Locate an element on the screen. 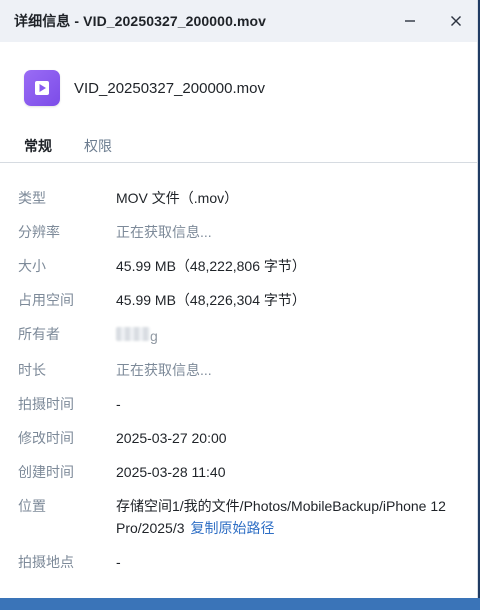 The image size is (480, 610). file-header: VID_20250327_200000.mov is located at coordinates (238, 88).